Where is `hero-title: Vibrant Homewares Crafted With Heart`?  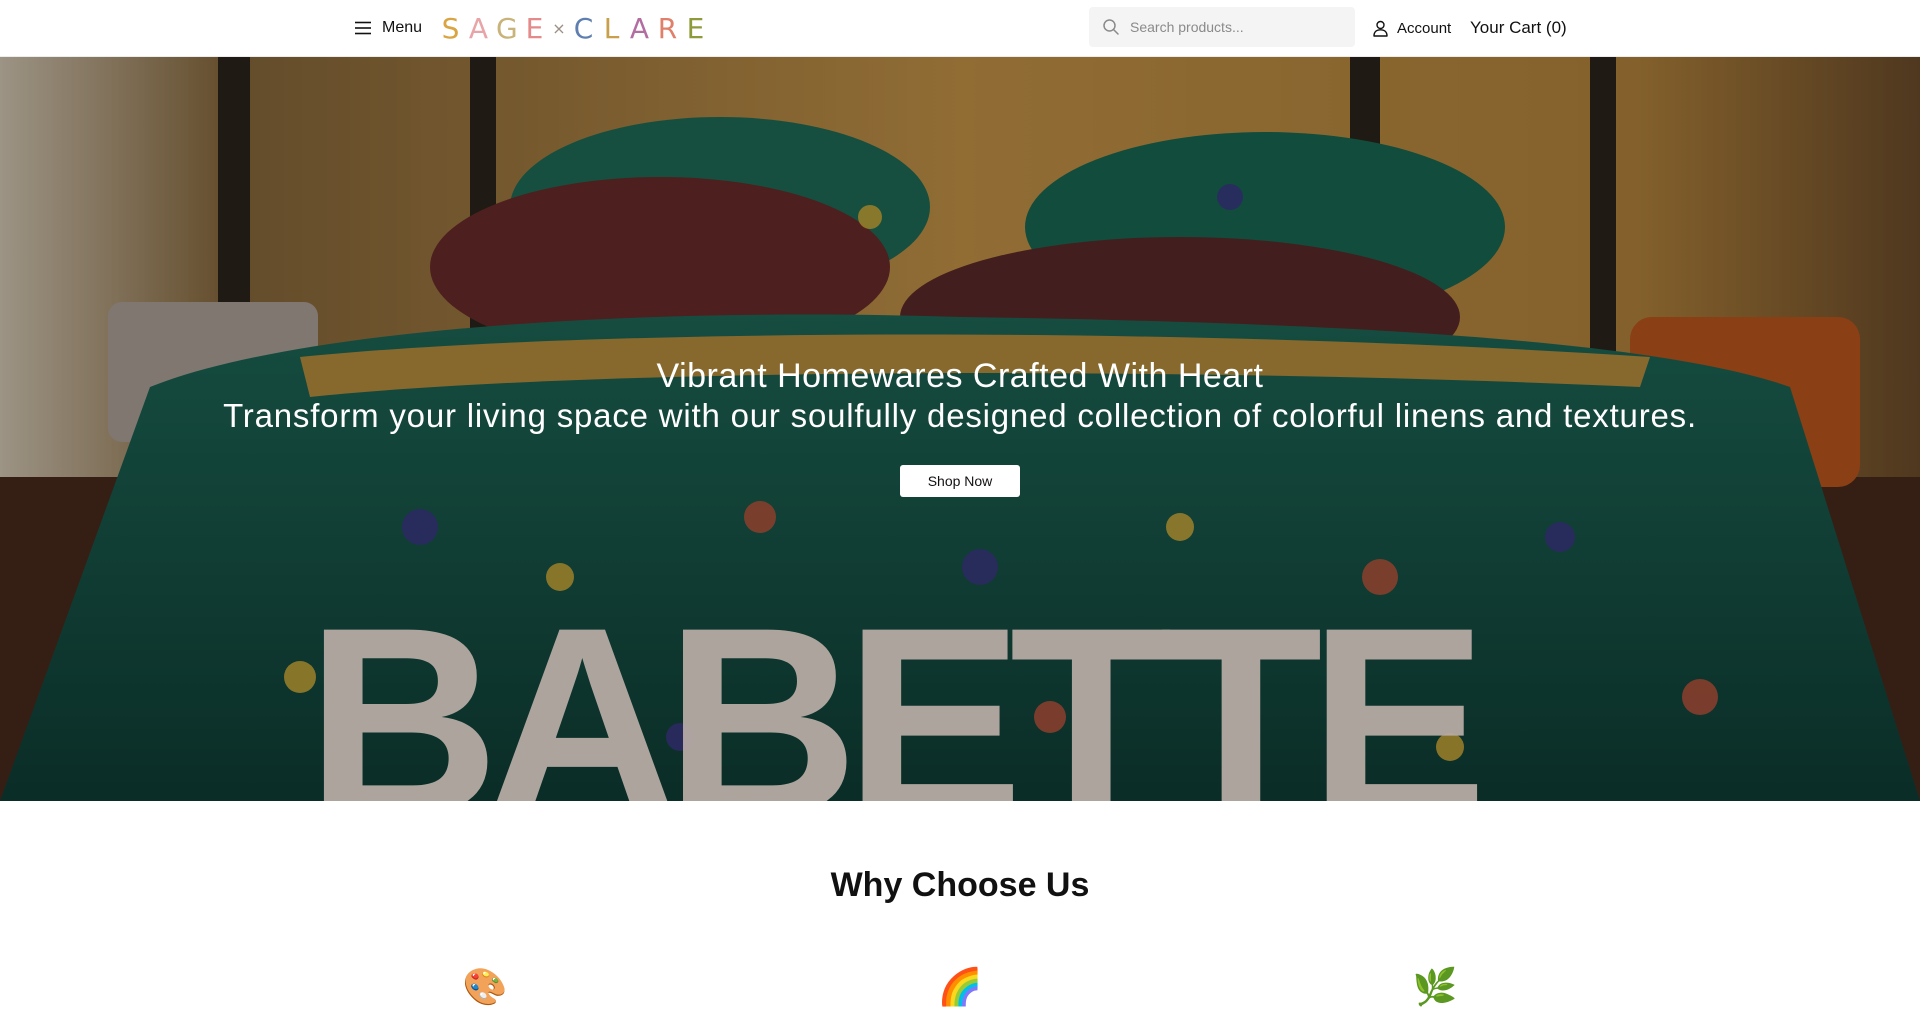 hero-title: Vibrant Homewares Crafted With Heart is located at coordinates (960, 376).